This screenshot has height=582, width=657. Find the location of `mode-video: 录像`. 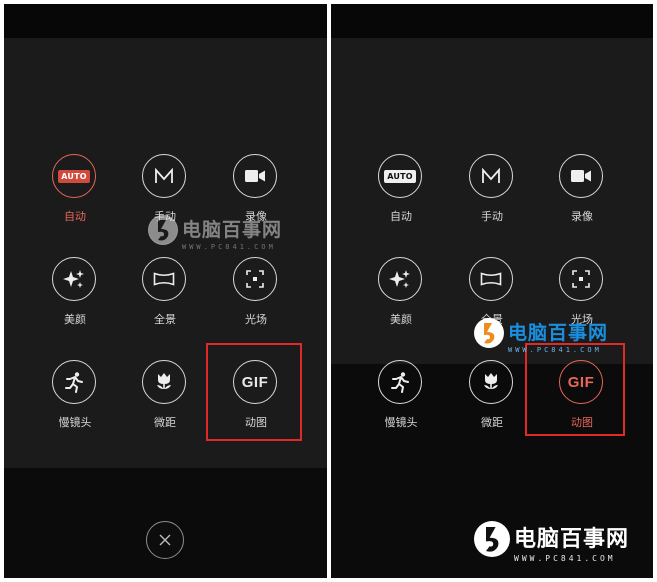

mode-video: 录像 is located at coordinates (582, 194).